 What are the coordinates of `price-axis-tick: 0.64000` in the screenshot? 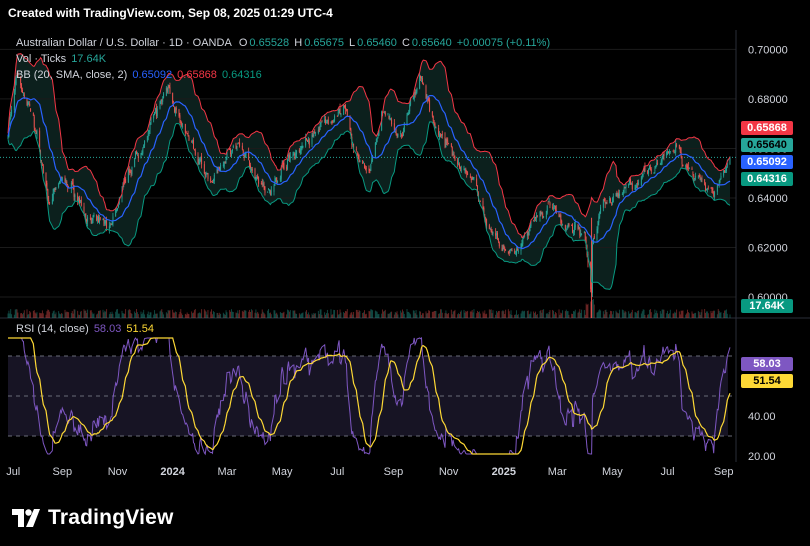 It's located at (768, 199).